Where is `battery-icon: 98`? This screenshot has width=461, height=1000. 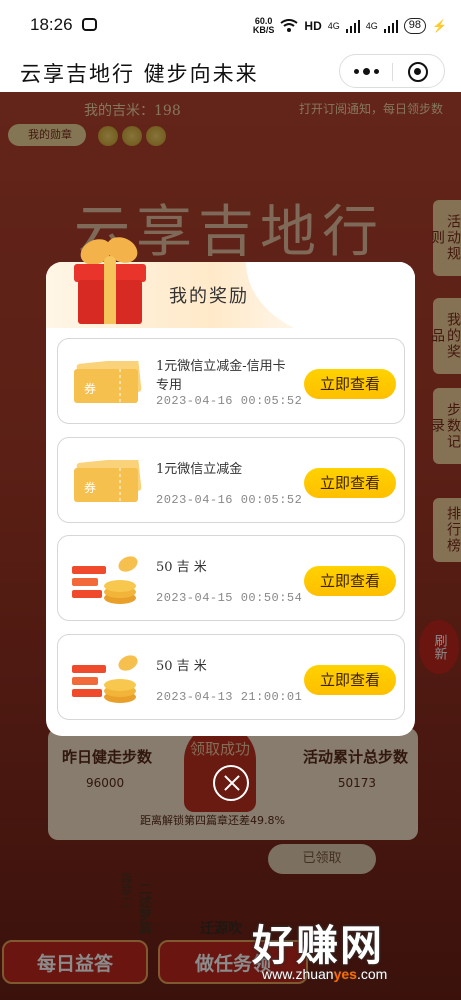
battery-icon: 98 is located at coordinates (415, 26).